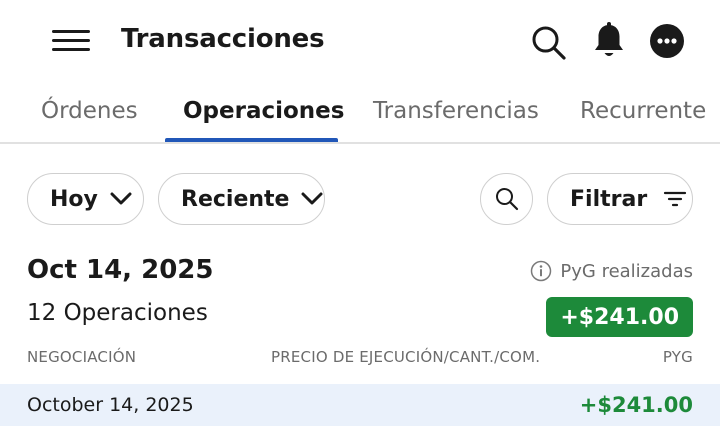 This screenshot has width=720, height=434. What do you see at coordinates (360, 405) in the screenshot?
I see `table-row: October 14, 2025 +$241.00` at bounding box center [360, 405].